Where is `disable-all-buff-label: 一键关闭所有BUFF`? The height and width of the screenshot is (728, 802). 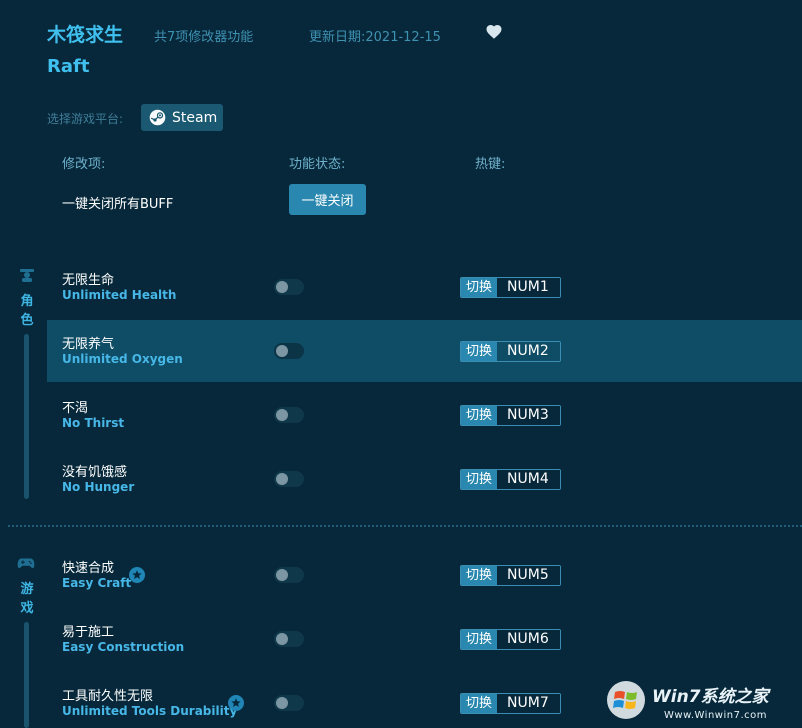 disable-all-buff-label: 一键关闭所有BUFF is located at coordinates (117, 202).